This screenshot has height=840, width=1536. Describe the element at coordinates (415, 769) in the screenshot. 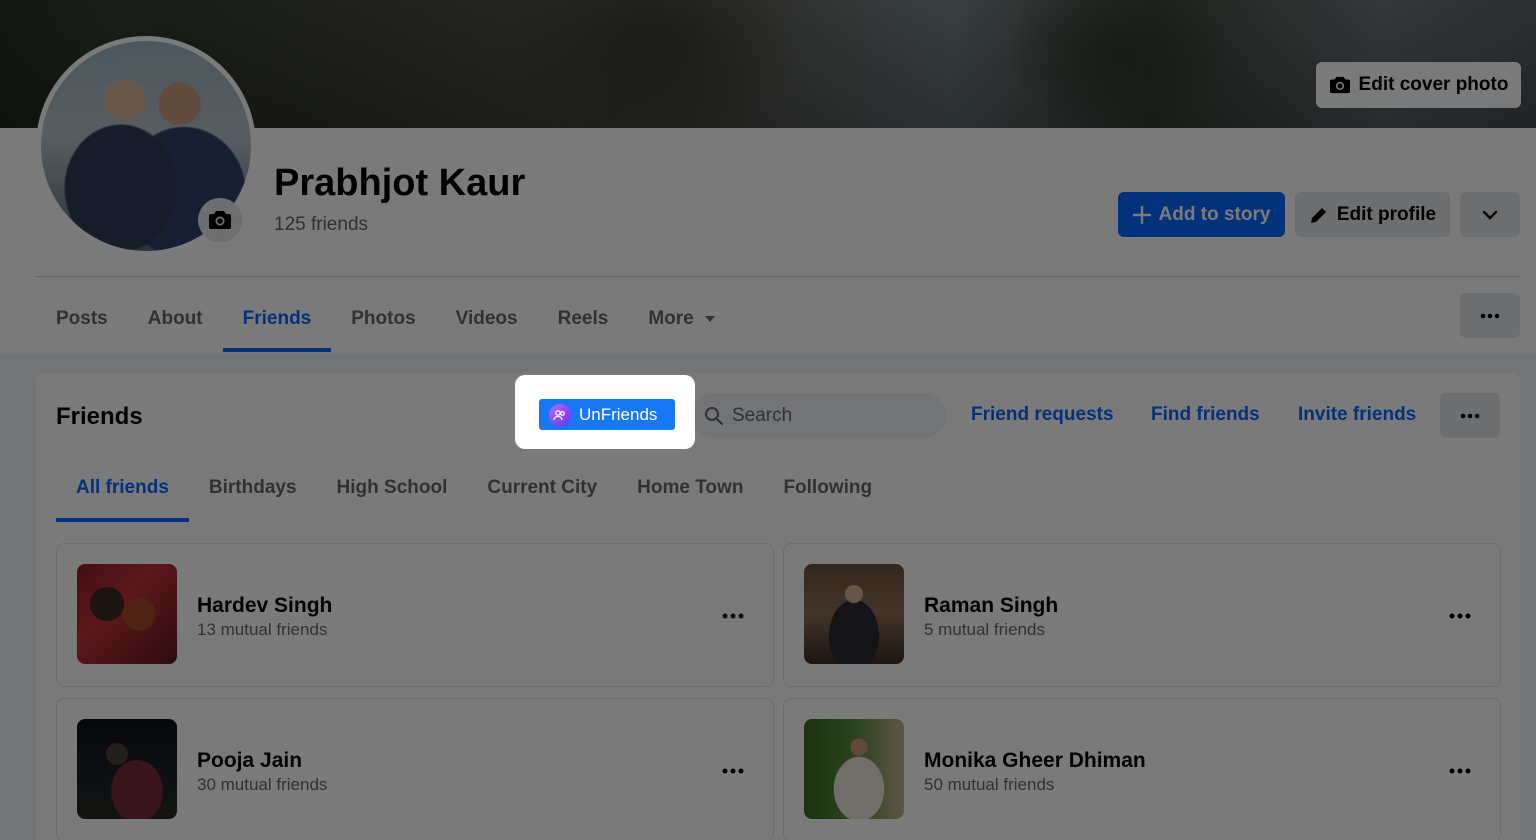

I see `friend-tile: Pooja Jain 30 mutual friends` at that location.